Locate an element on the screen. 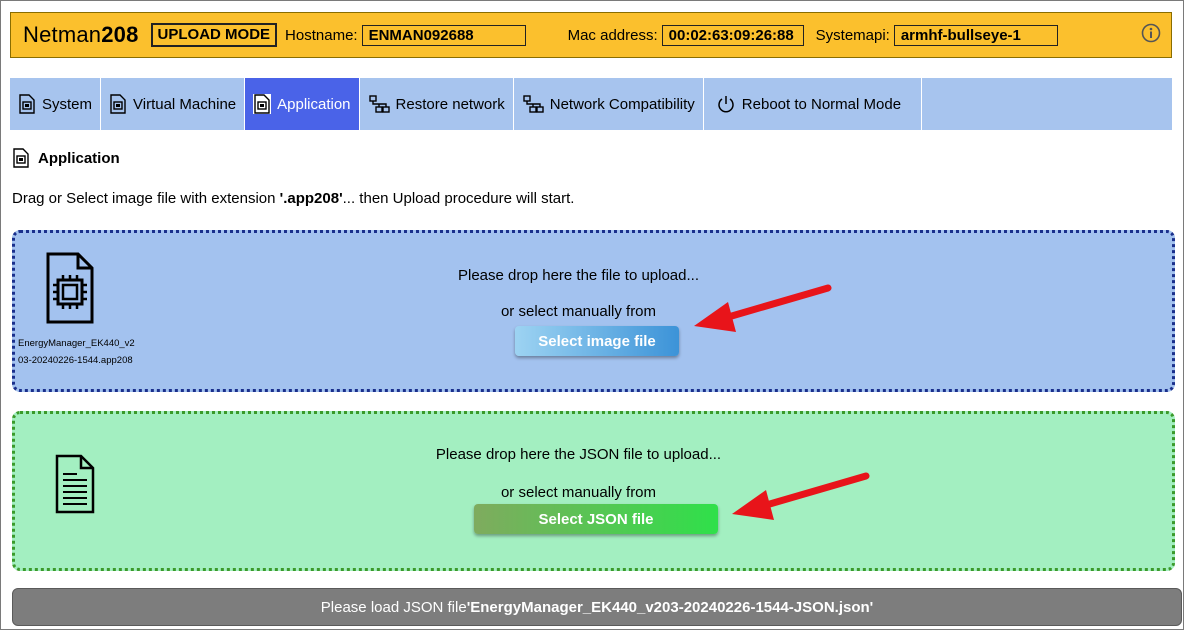  desc-extension: '.app208' is located at coordinates (311, 198).